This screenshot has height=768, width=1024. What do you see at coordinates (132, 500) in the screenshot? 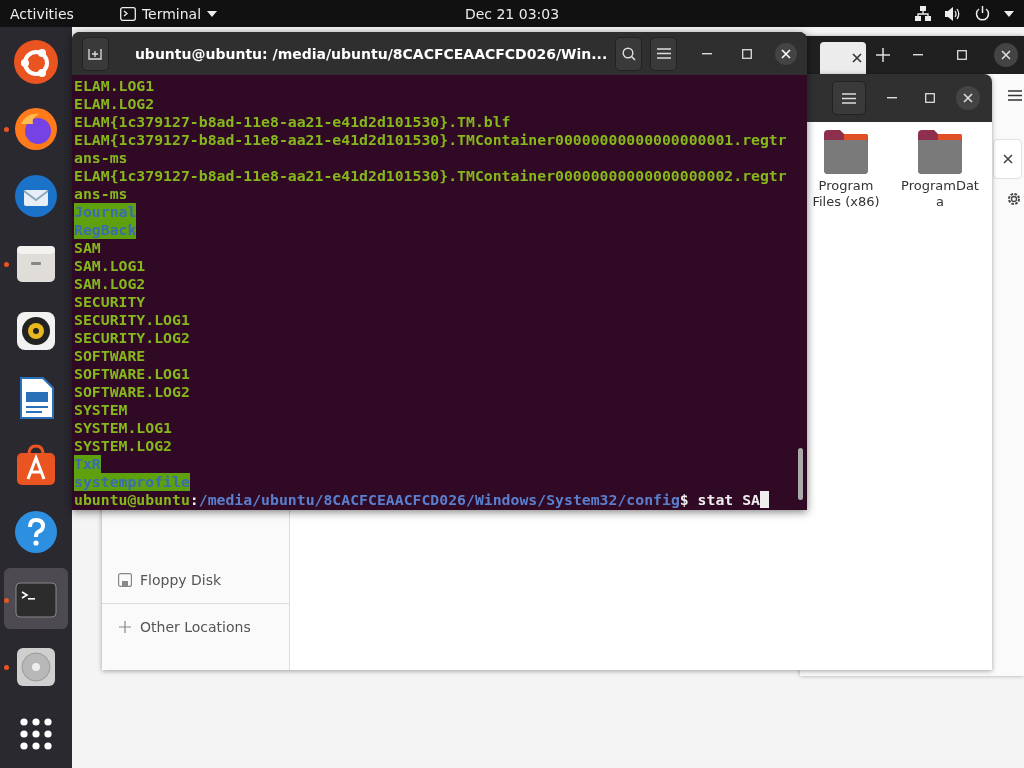
I see `prompt-user: ubuntu@ubuntu` at bounding box center [132, 500].